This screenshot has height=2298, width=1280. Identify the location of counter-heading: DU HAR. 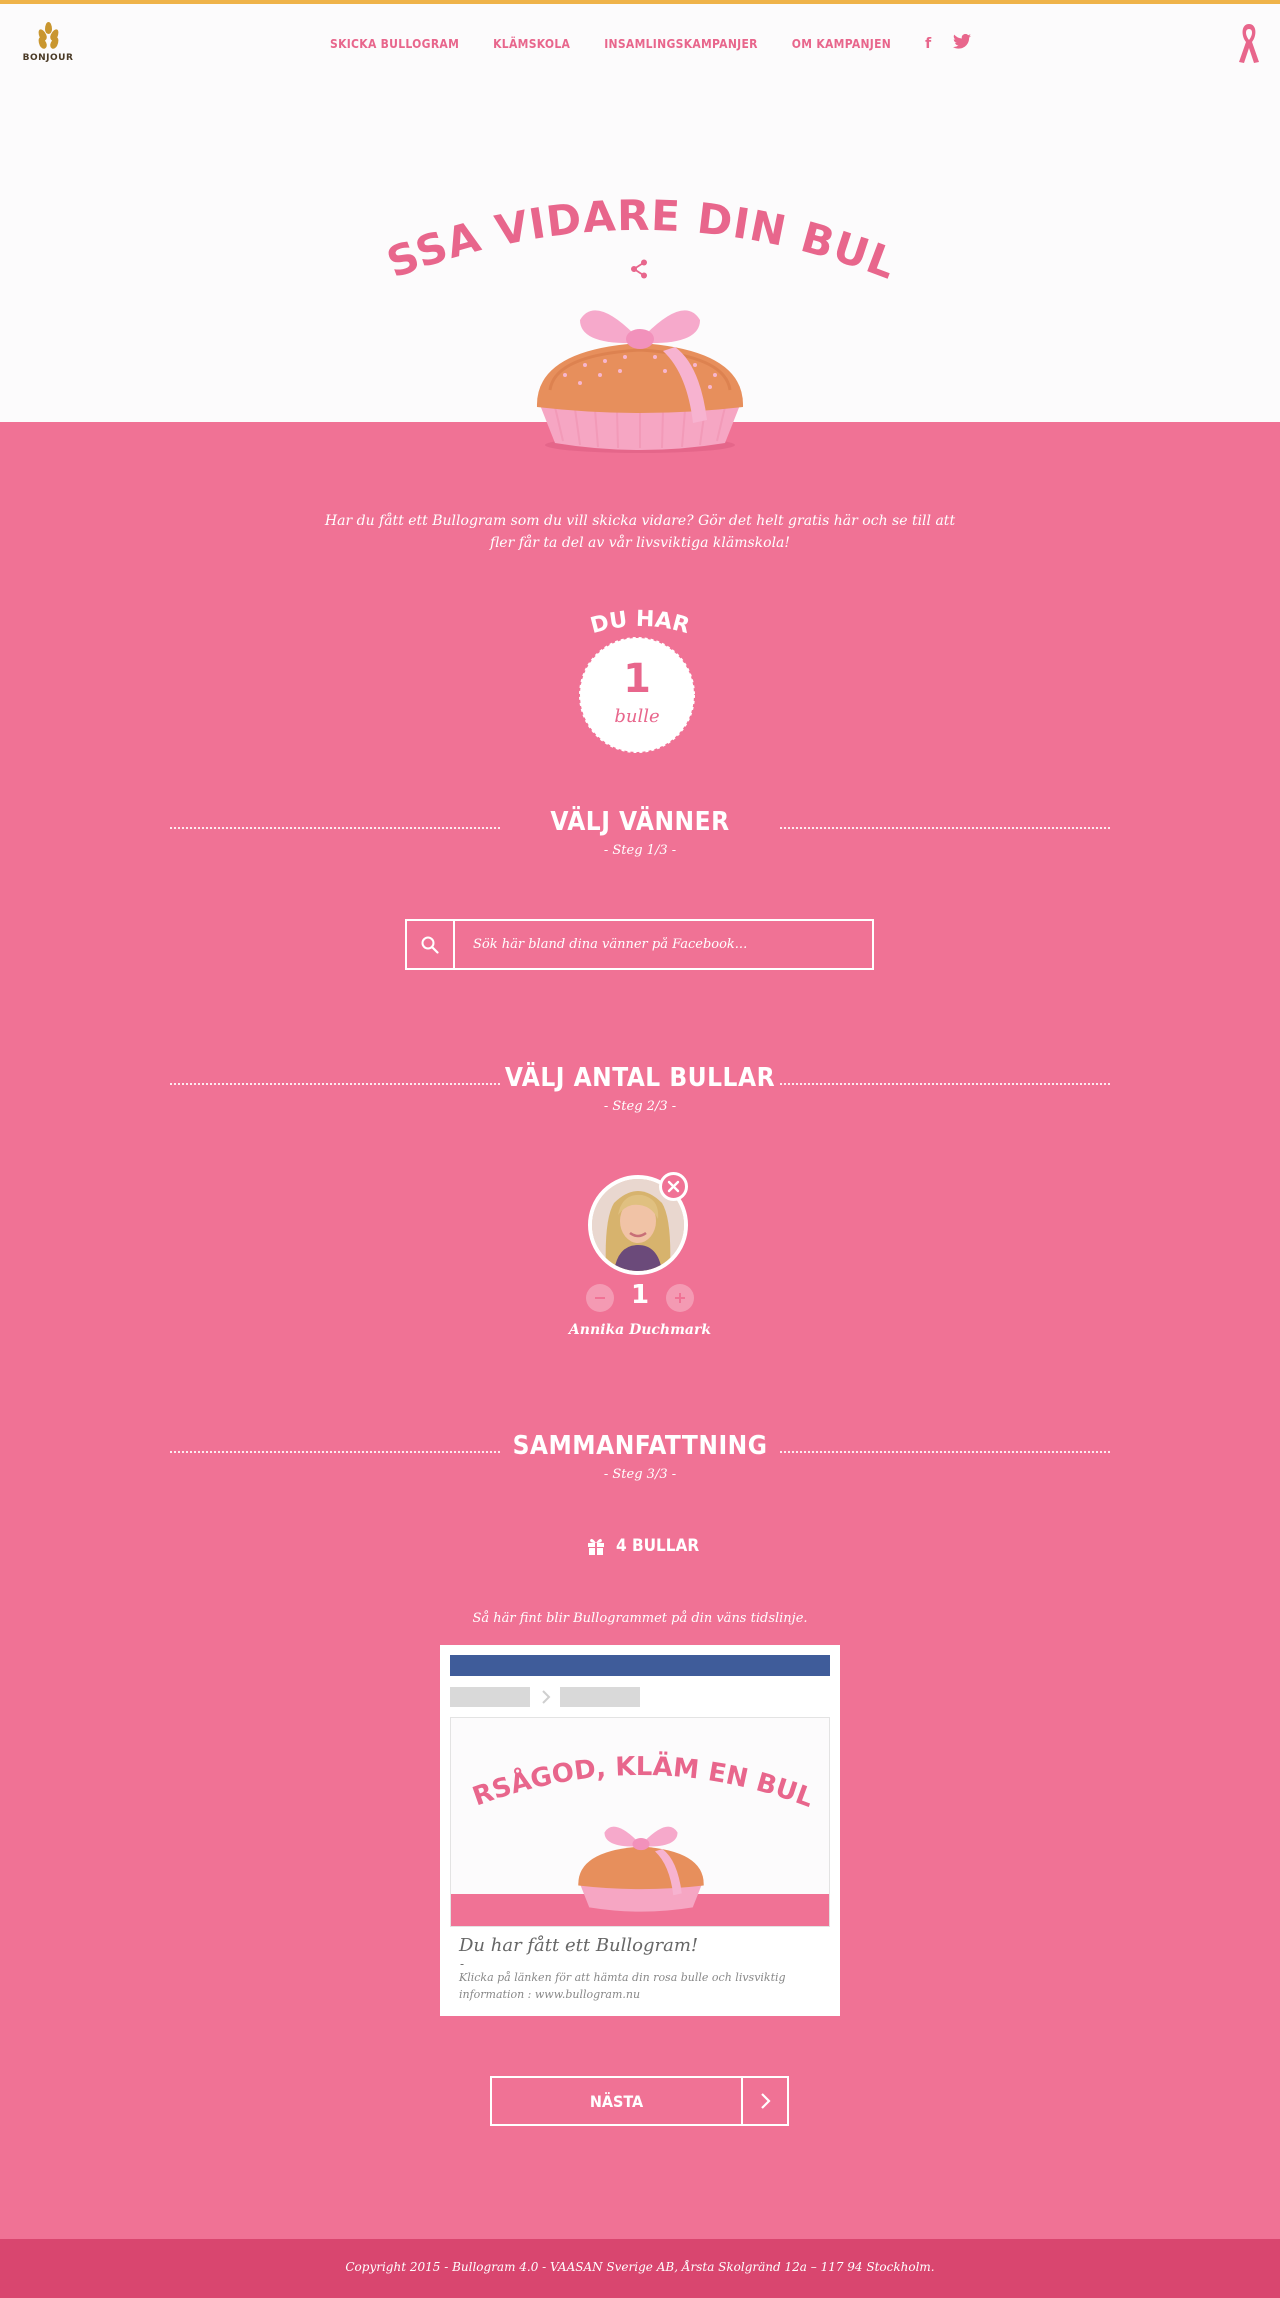
(640, 623).